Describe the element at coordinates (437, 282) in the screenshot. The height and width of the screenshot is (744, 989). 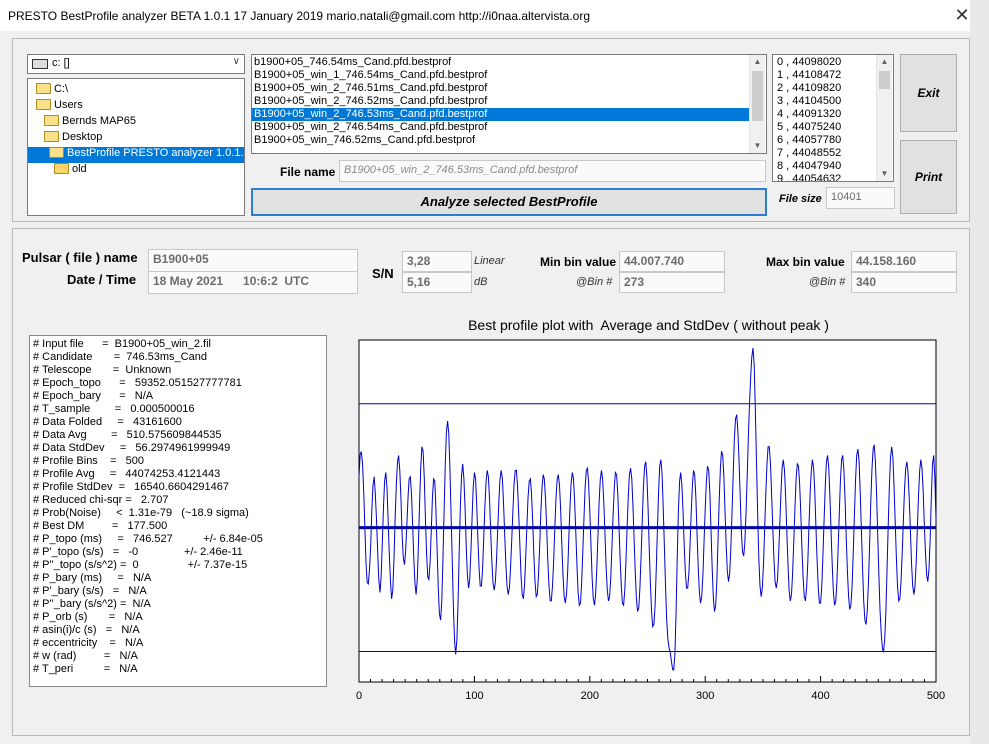
I see `sn-db-field: 5,16` at that location.